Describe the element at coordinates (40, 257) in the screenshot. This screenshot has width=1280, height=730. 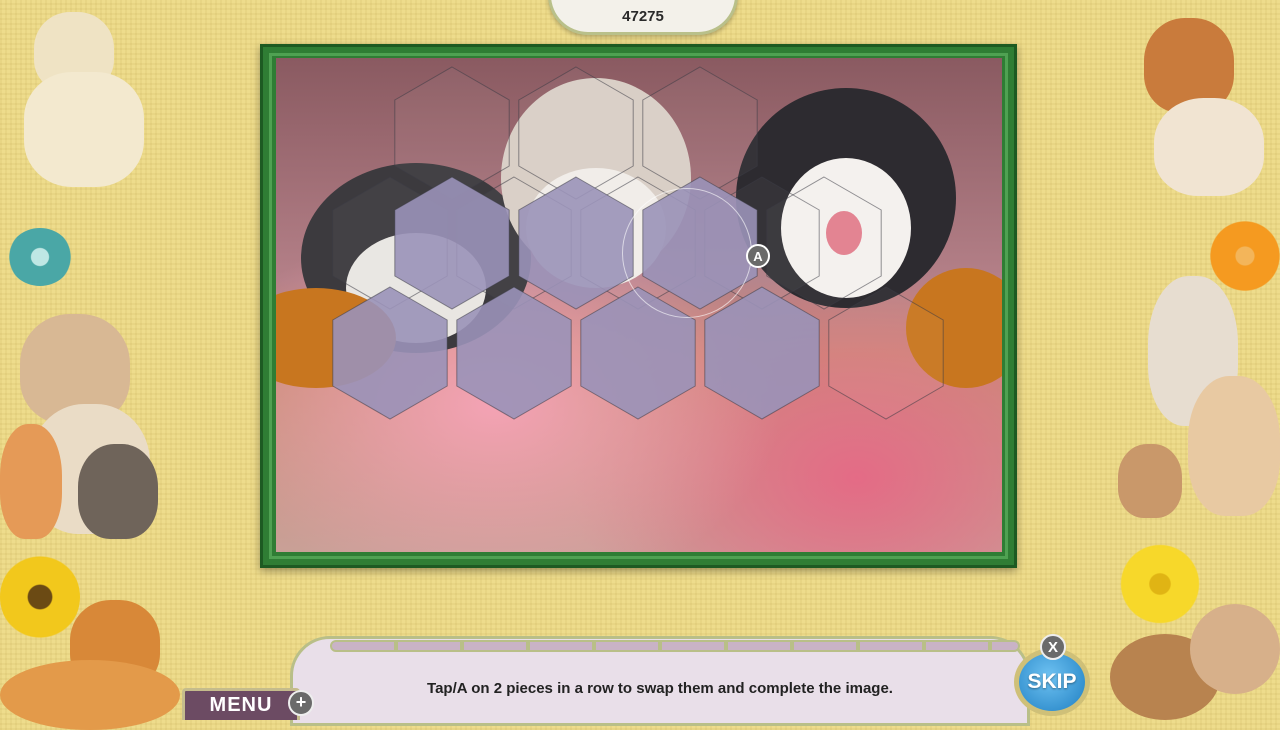
I see `flower-icon` at that location.